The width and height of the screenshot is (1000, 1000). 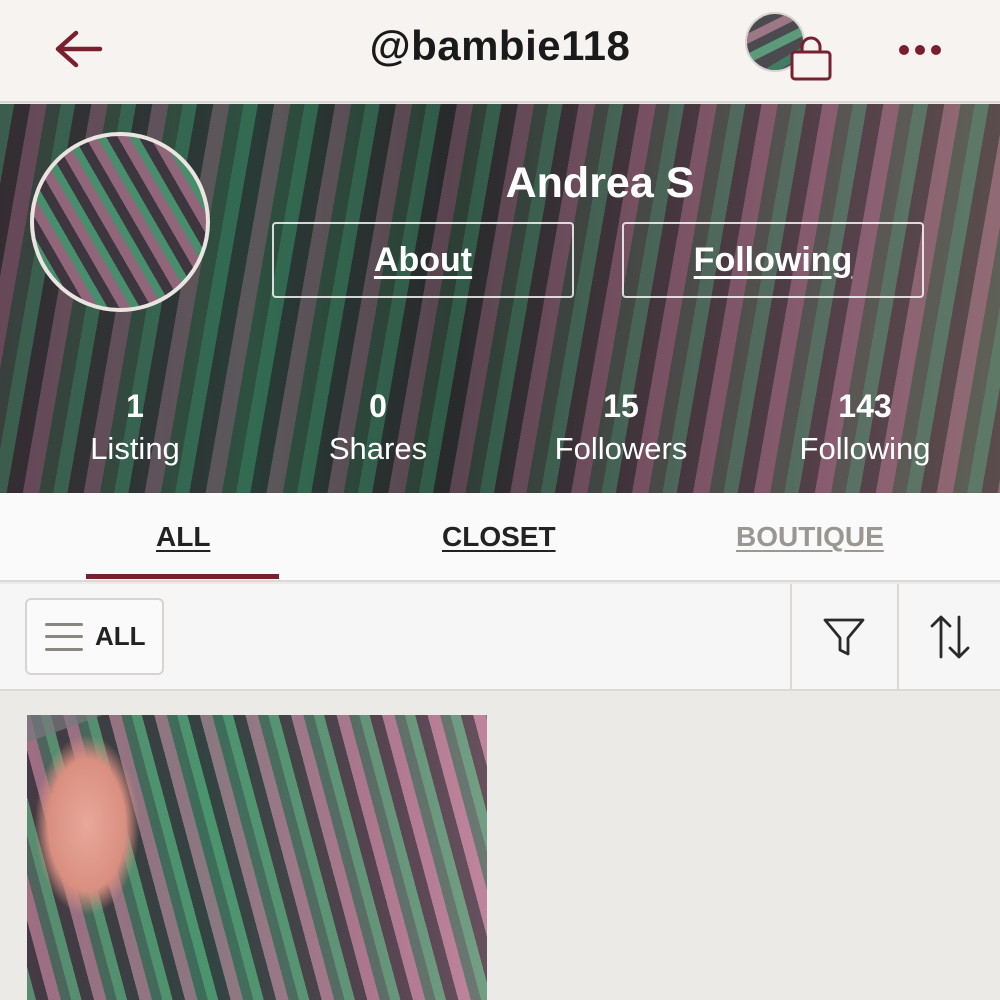 I want to click on stat-value: 15, so click(x=621, y=406).